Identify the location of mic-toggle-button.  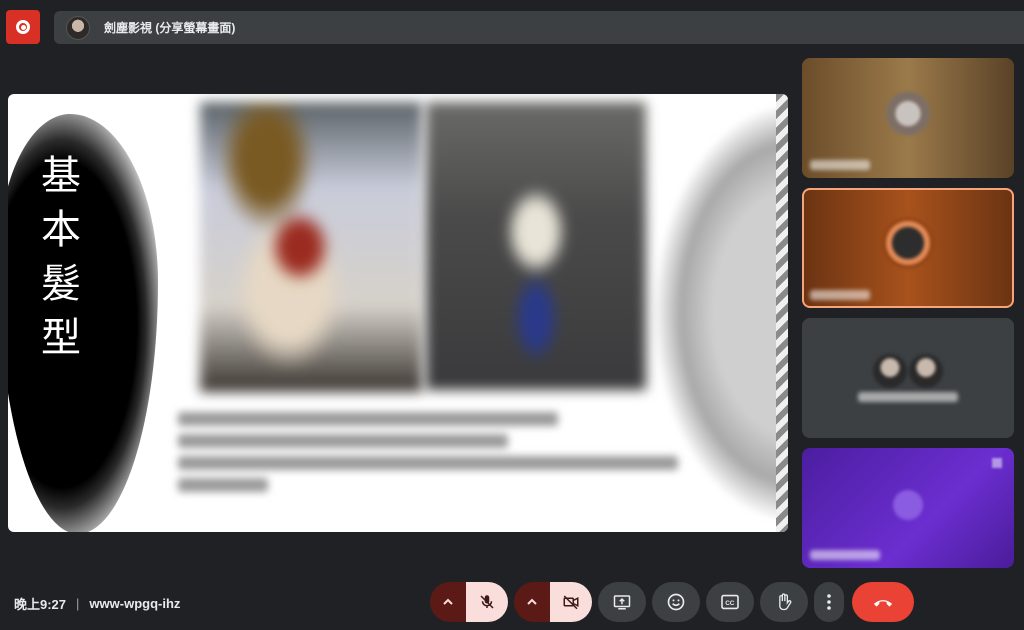
(487, 602).